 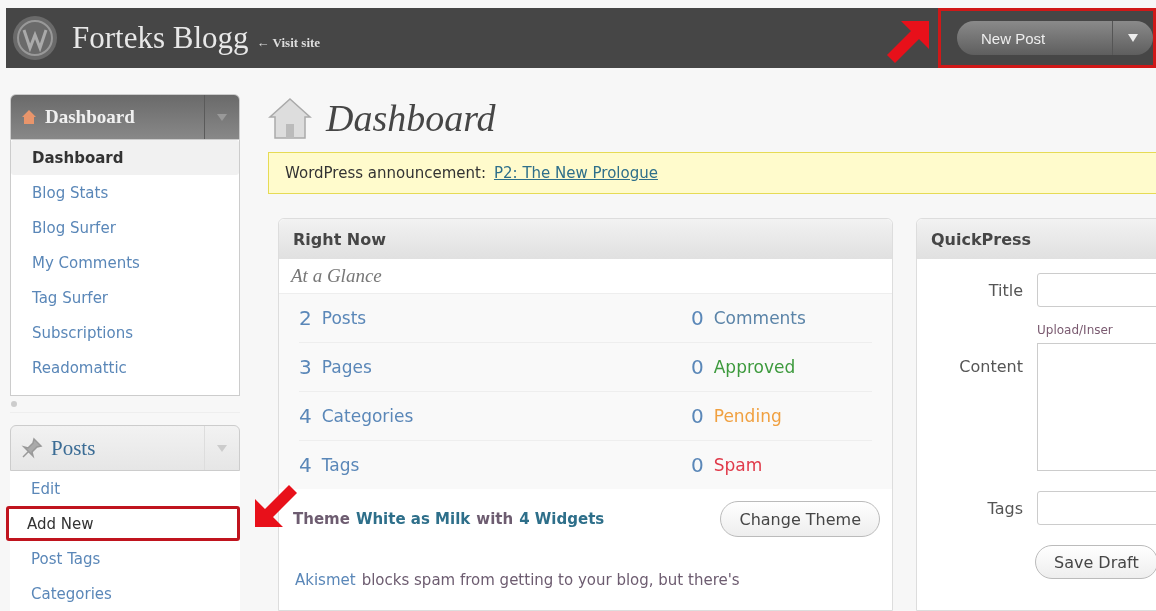 What do you see at coordinates (1096, 330) in the screenshot?
I see `upload-link: Upload/Inser` at bounding box center [1096, 330].